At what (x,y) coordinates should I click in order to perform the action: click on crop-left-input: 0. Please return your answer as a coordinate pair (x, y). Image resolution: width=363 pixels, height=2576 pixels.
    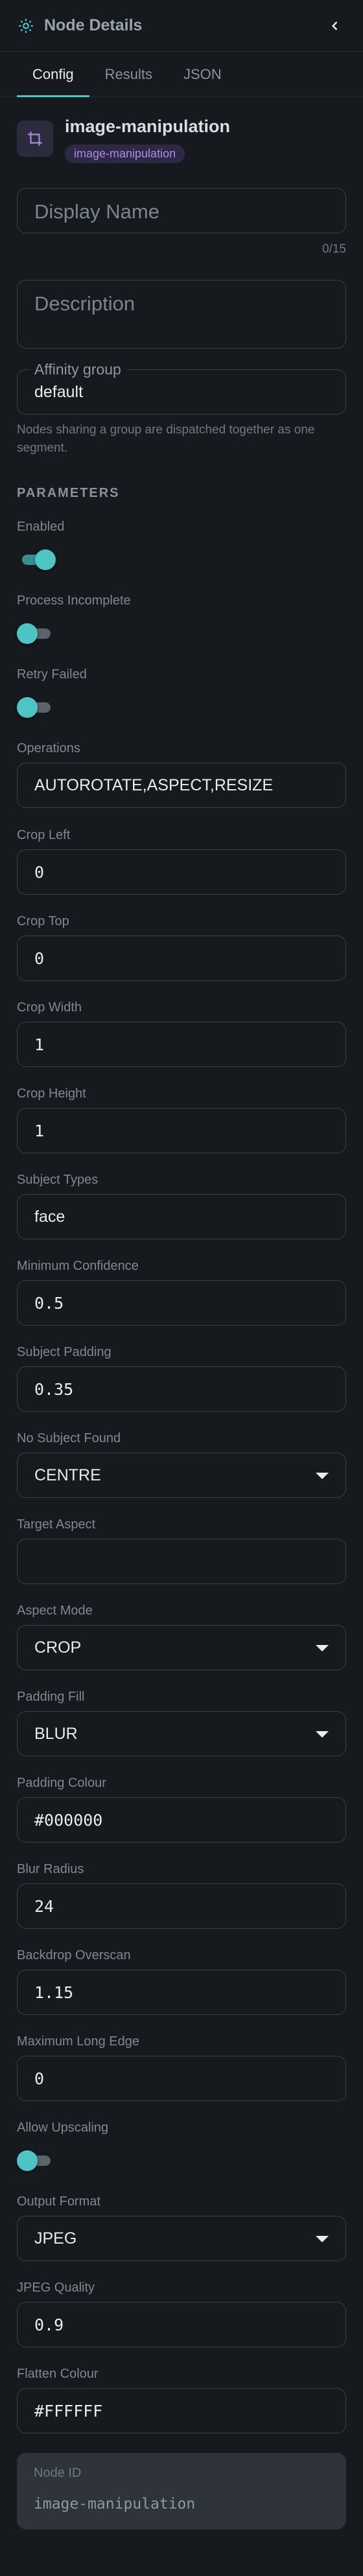
    Looking at the image, I should click on (181, 872).